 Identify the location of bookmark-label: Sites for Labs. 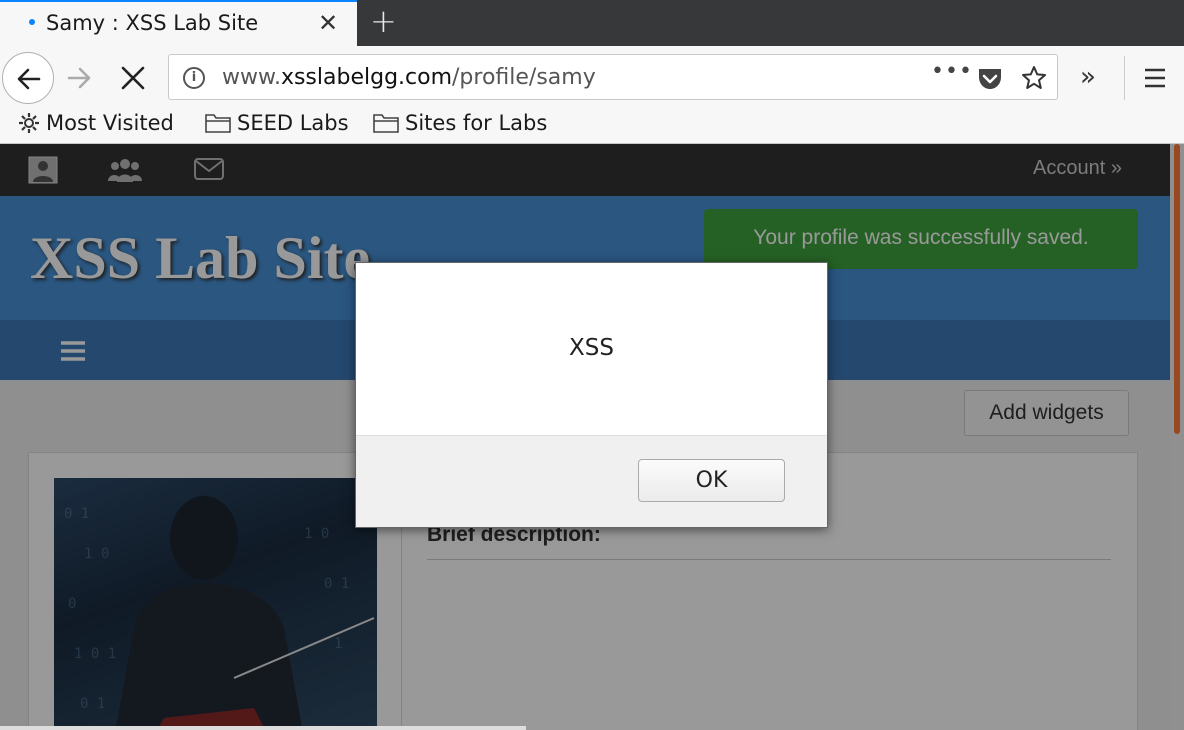
(476, 123).